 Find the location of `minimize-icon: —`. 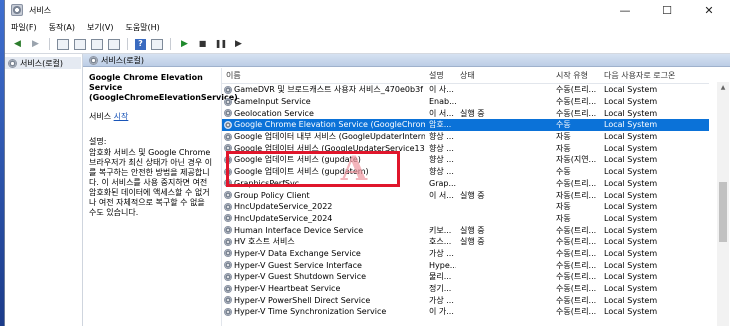

minimize-icon: — is located at coordinates (625, 10).